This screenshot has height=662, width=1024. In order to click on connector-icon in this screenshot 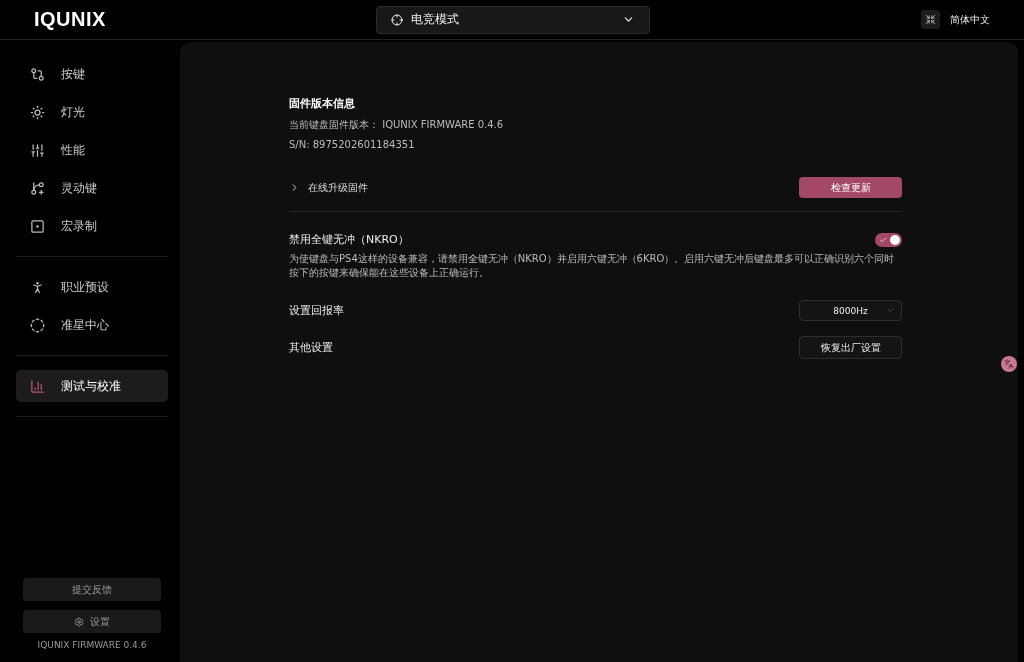, I will do `click(37, 74)`.